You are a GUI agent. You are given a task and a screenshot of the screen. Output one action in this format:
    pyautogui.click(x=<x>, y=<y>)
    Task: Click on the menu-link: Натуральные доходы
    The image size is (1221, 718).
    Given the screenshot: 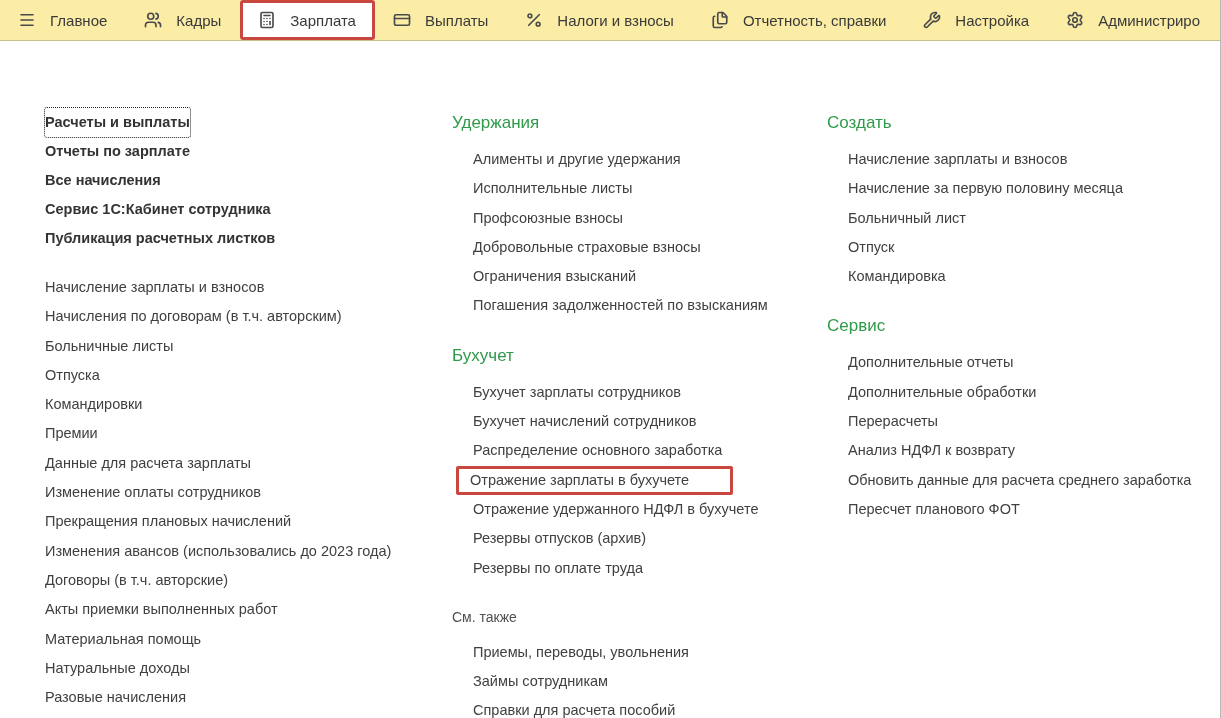 What is the action you would take?
    pyautogui.click(x=117, y=668)
    